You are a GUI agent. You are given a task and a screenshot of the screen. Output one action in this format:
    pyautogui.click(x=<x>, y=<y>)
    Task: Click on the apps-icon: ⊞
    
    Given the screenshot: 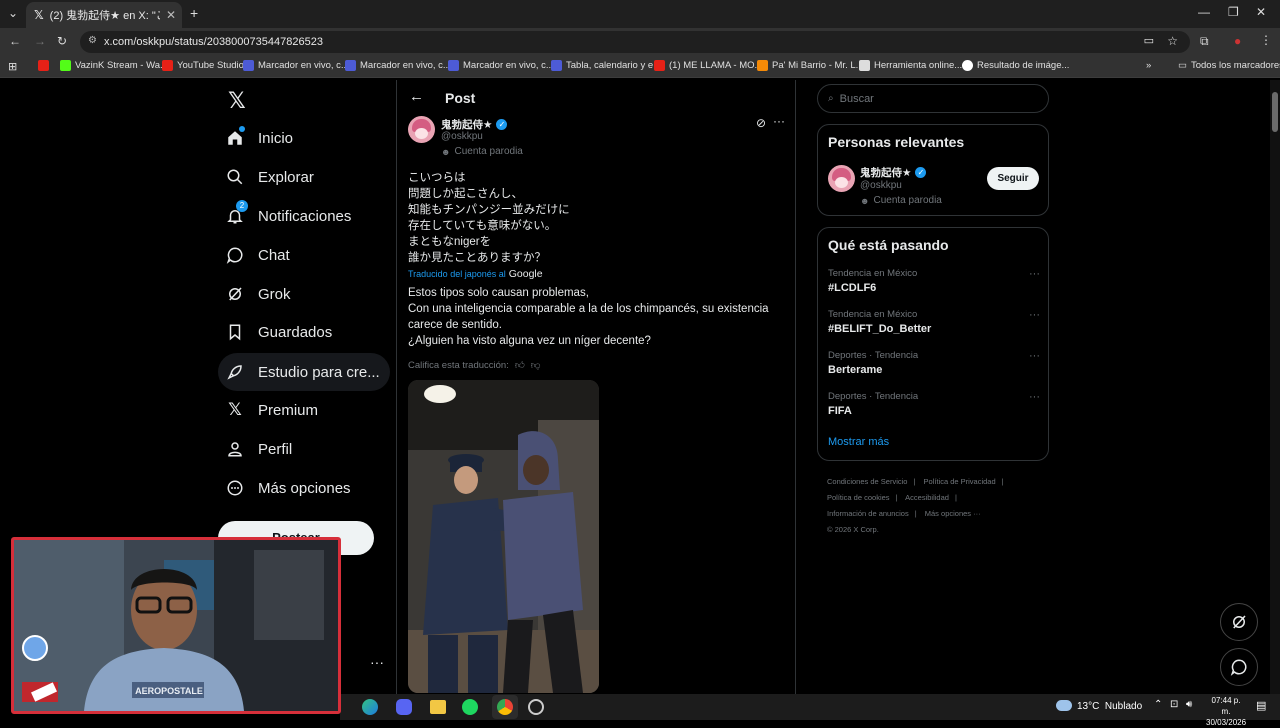 What is the action you would take?
    pyautogui.click(x=12, y=66)
    